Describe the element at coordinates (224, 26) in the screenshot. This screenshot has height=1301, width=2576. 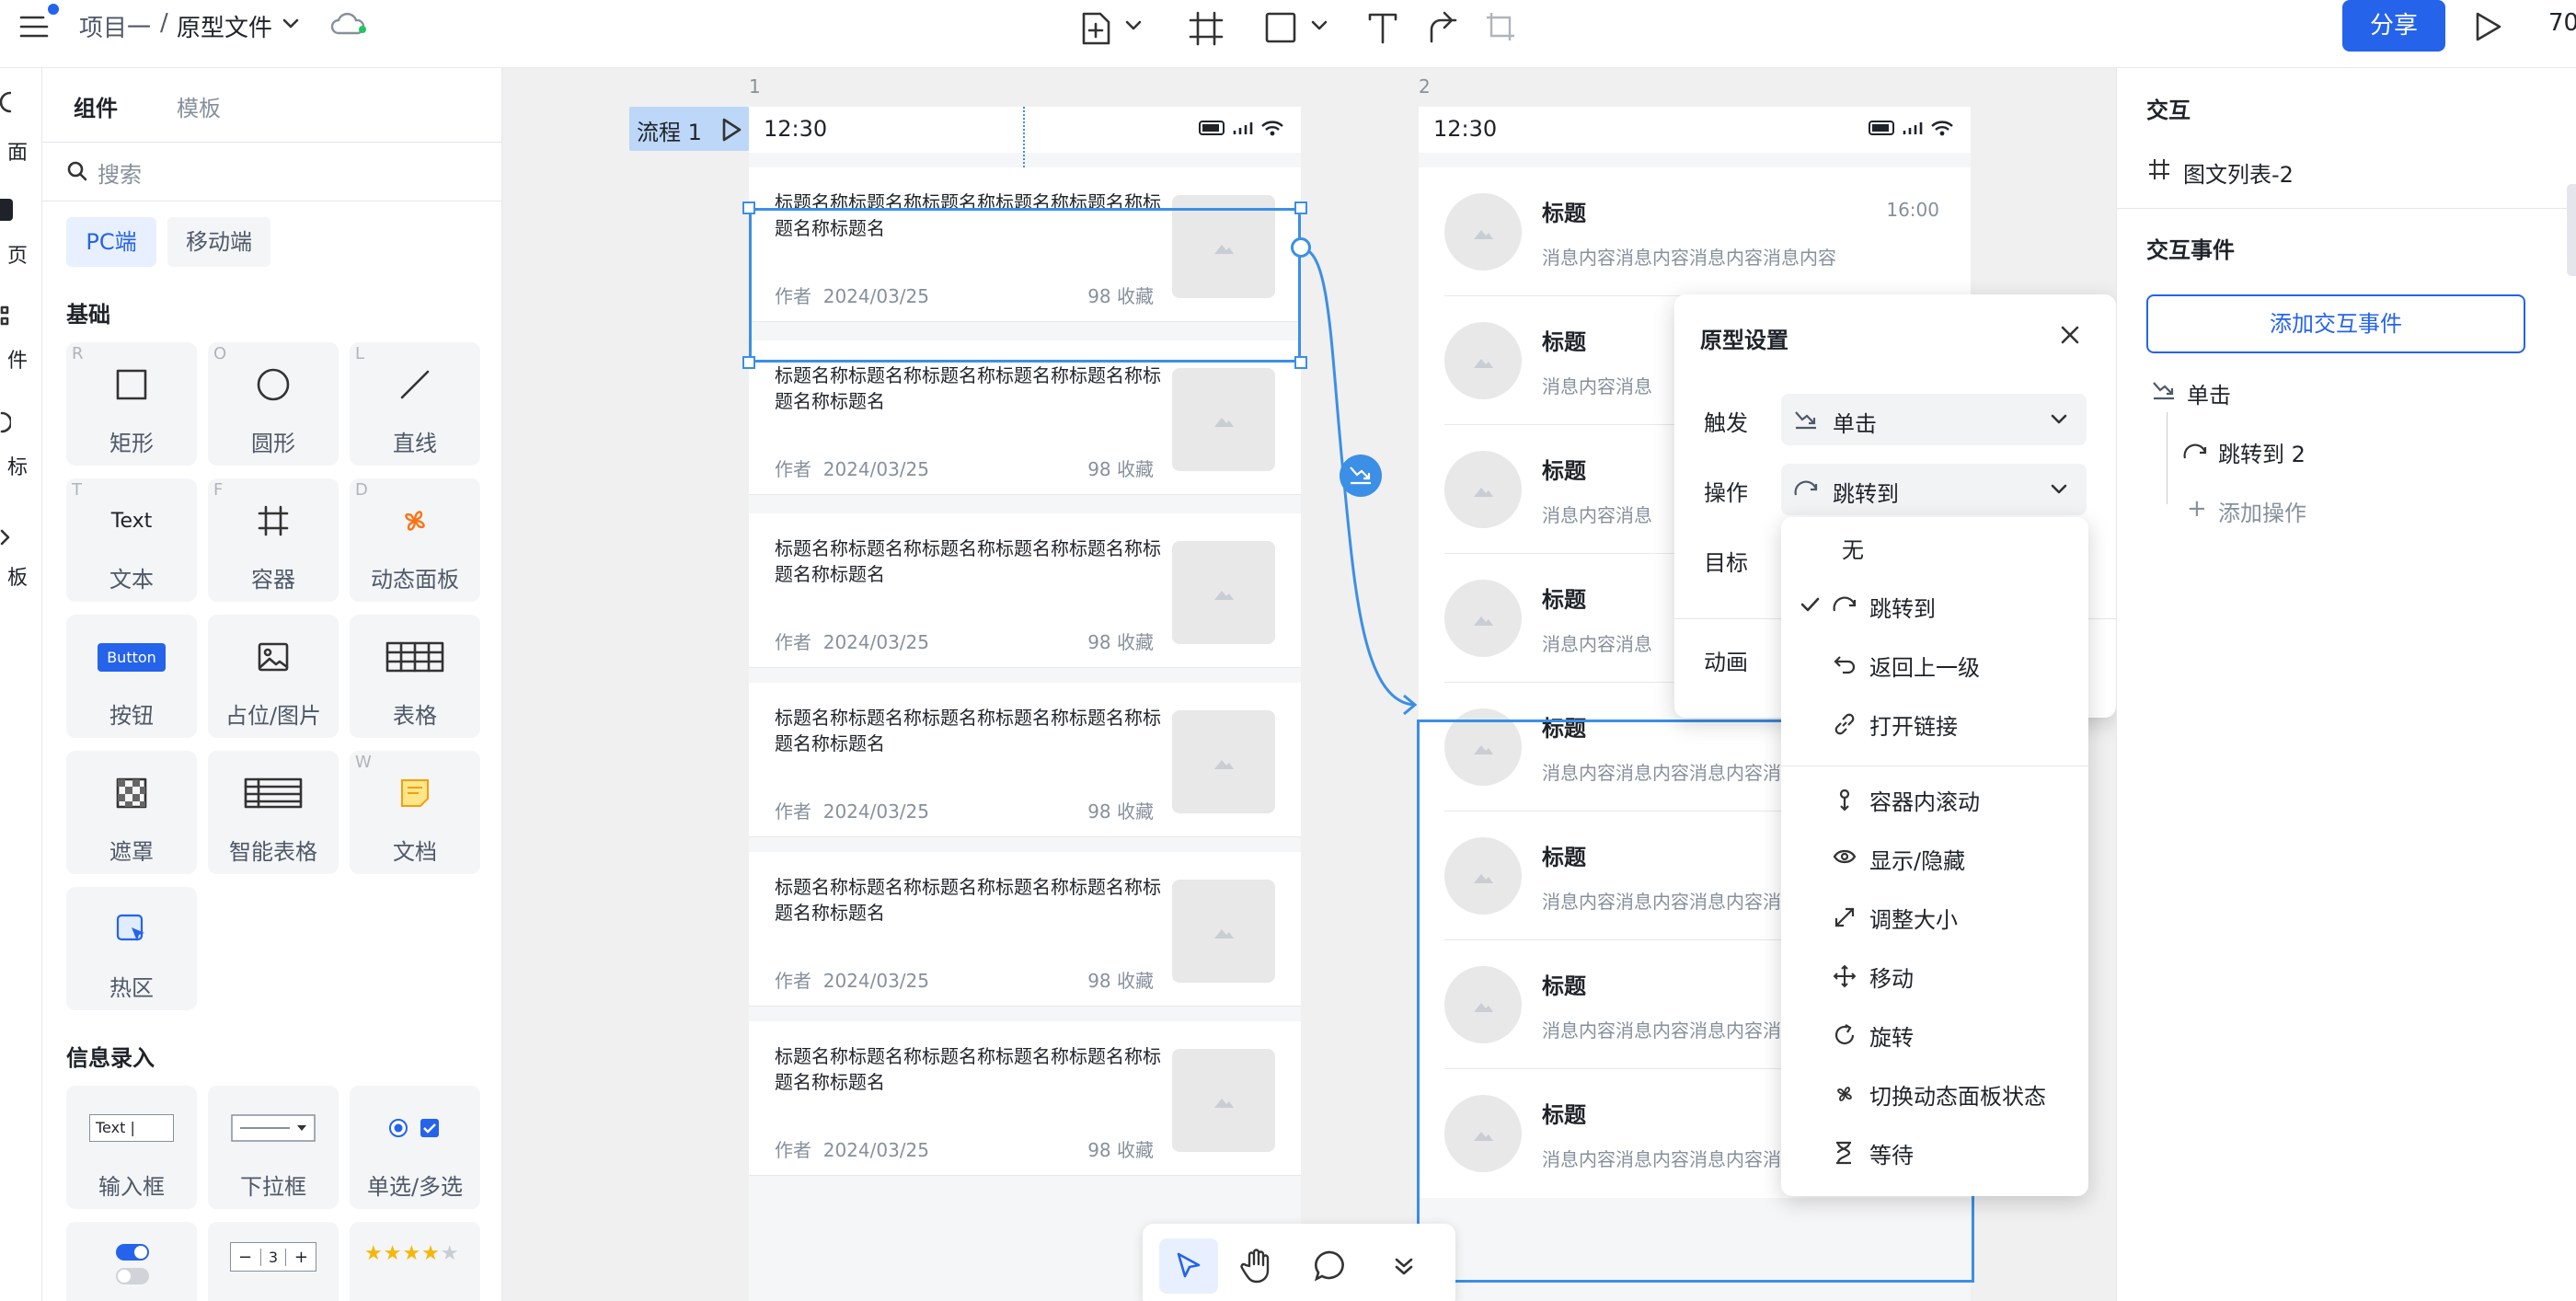
I see `file-name: 原型文件` at that location.